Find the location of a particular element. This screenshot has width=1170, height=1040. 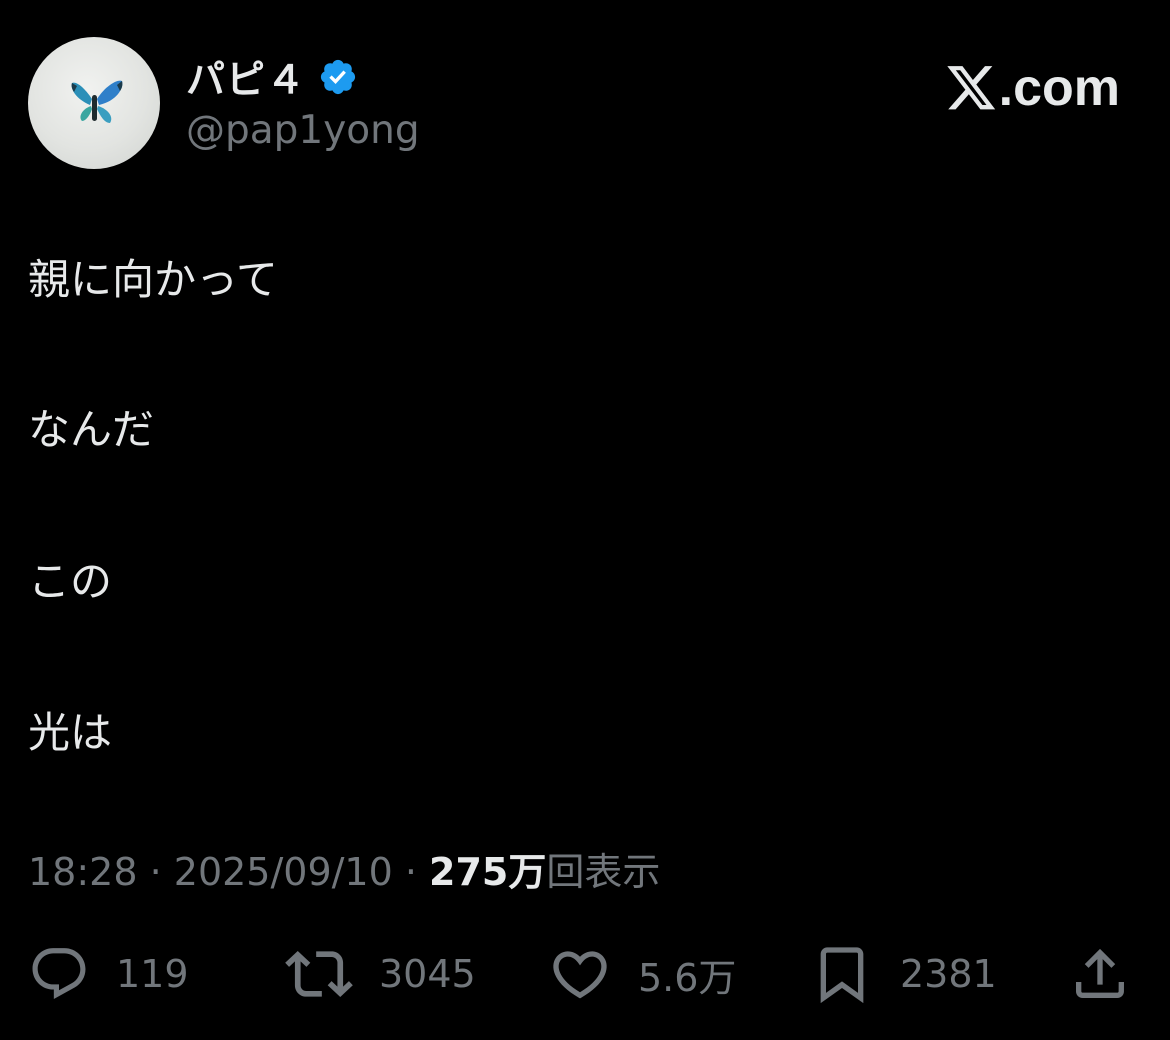

x-logo-icon is located at coordinates (970, 88).